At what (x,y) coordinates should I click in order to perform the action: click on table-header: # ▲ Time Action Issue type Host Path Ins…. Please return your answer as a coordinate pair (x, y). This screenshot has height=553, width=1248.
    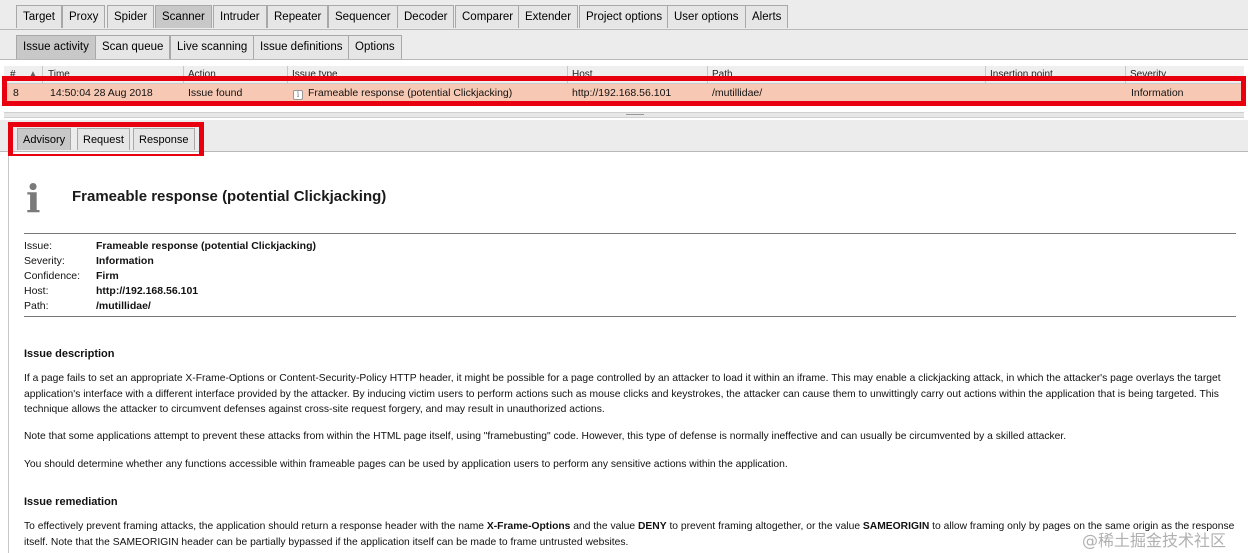
    Looking at the image, I should click on (624, 75).